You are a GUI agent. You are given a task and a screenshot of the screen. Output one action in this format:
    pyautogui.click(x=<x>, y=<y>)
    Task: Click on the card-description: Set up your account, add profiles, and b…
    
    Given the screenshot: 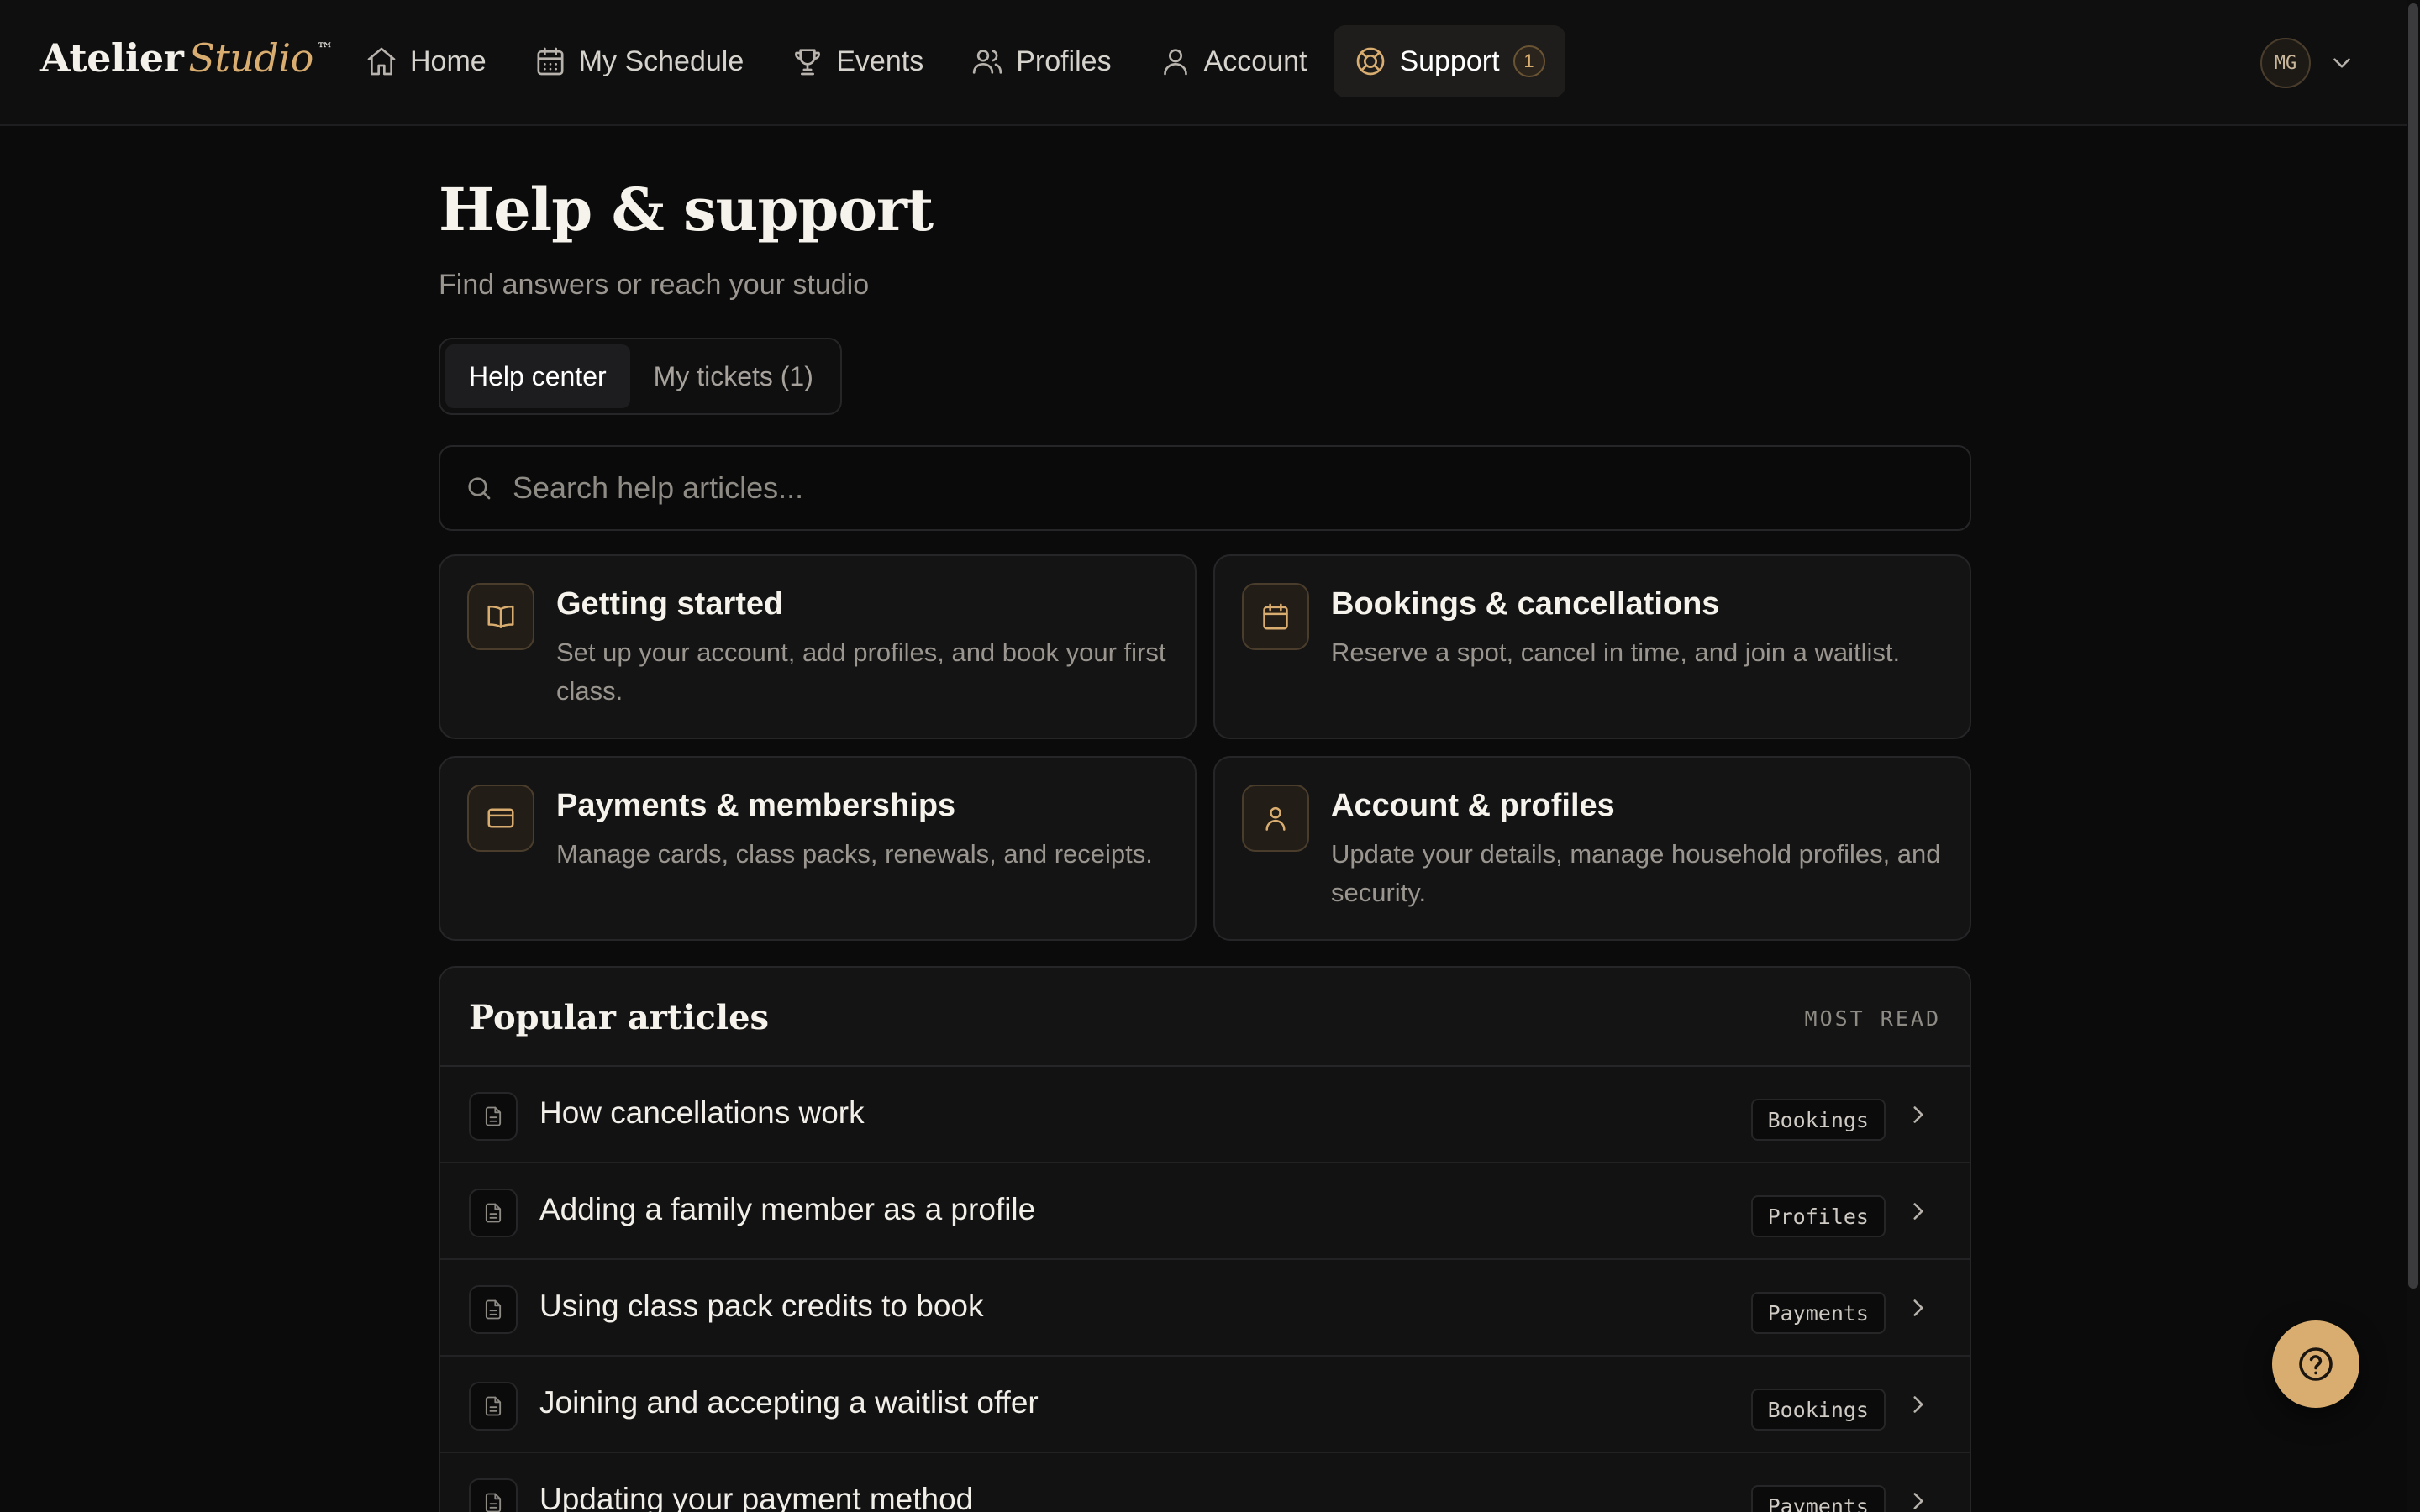 What is the action you would take?
    pyautogui.click(x=861, y=672)
    